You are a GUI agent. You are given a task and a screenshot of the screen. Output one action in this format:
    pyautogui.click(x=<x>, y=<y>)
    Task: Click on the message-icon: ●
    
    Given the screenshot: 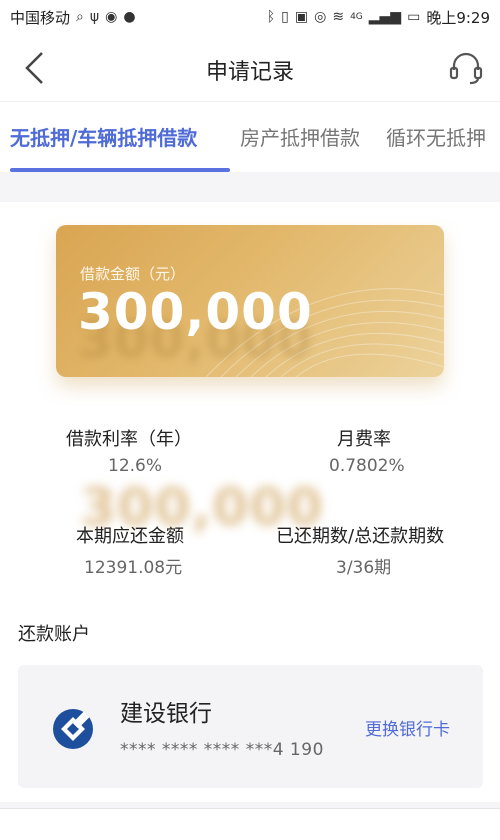 What is the action you would take?
    pyautogui.click(x=129, y=17)
    